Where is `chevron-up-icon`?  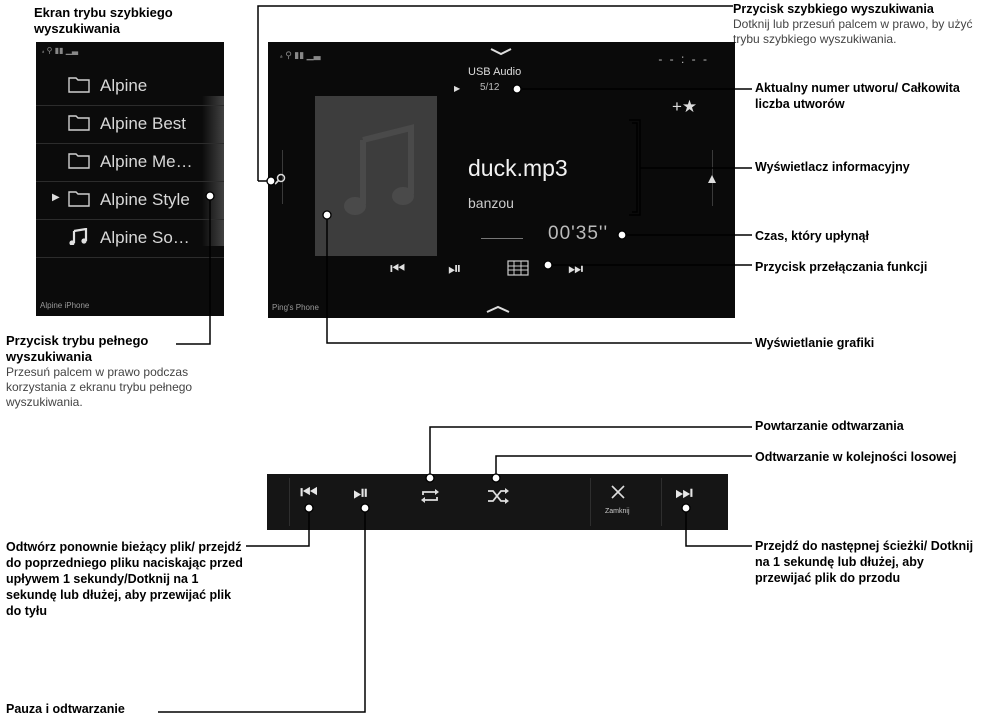 chevron-up-icon is located at coordinates (498, 309).